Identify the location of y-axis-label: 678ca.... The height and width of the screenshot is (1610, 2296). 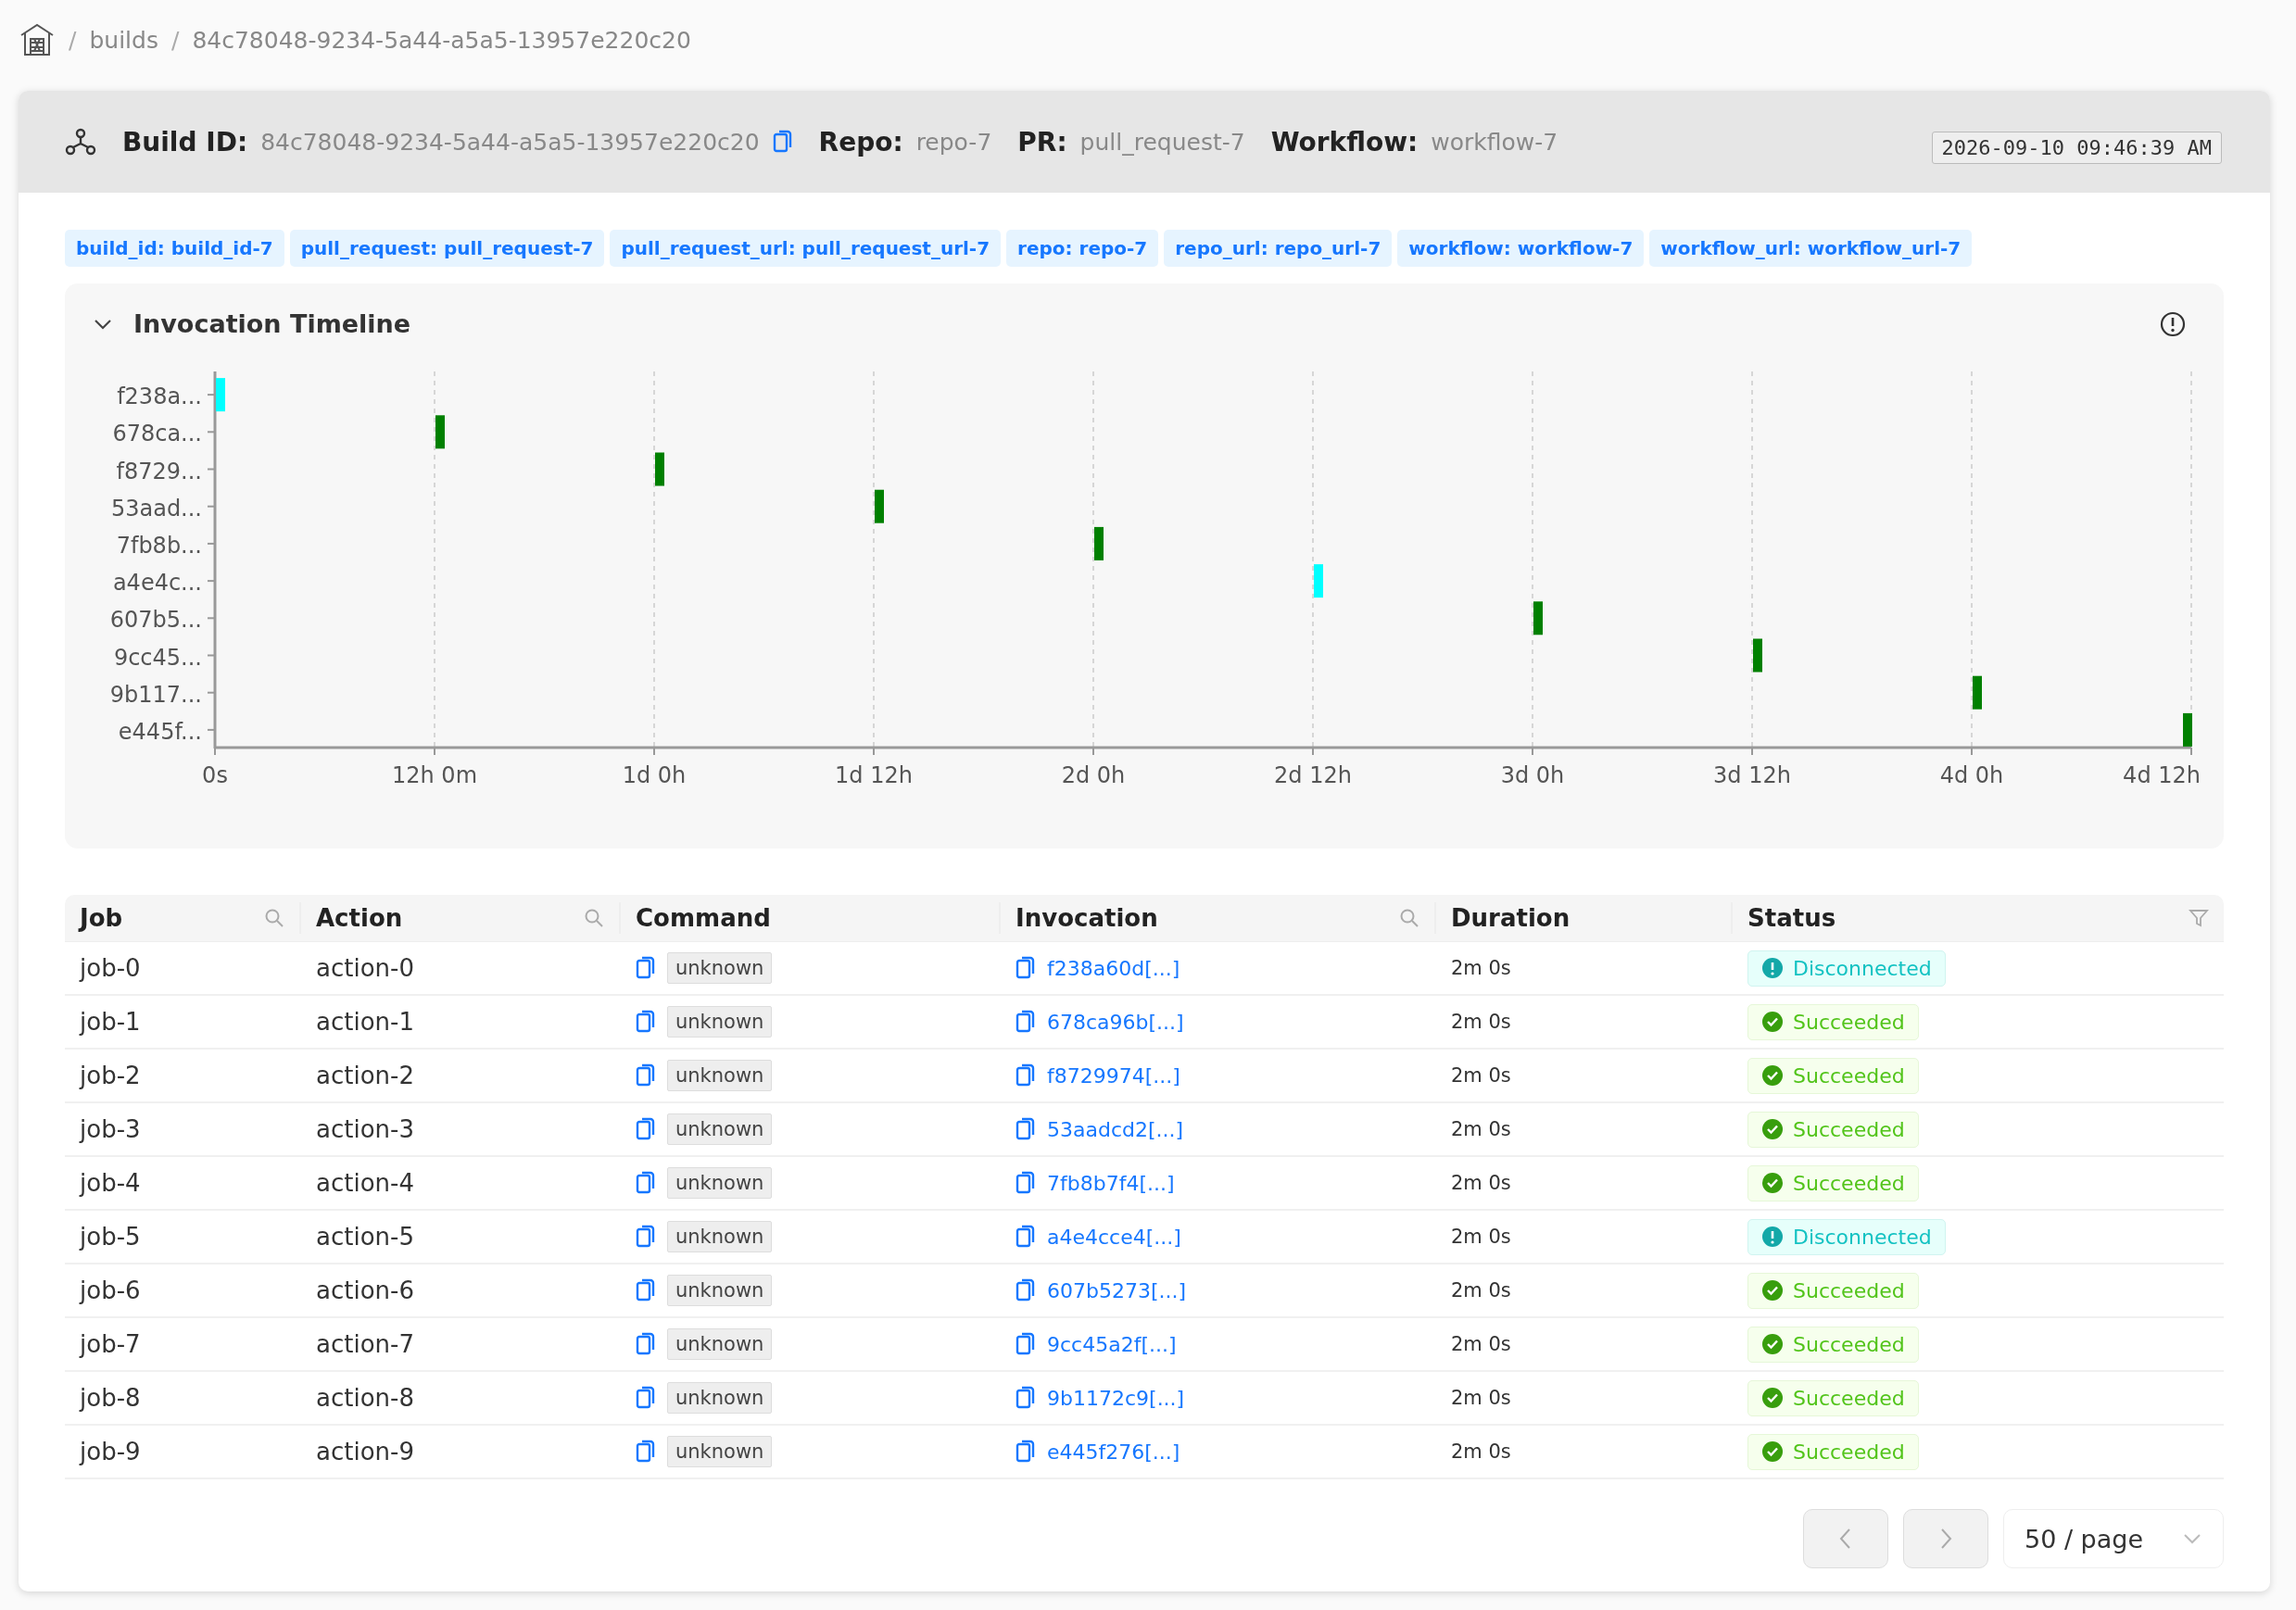
(157, 434).